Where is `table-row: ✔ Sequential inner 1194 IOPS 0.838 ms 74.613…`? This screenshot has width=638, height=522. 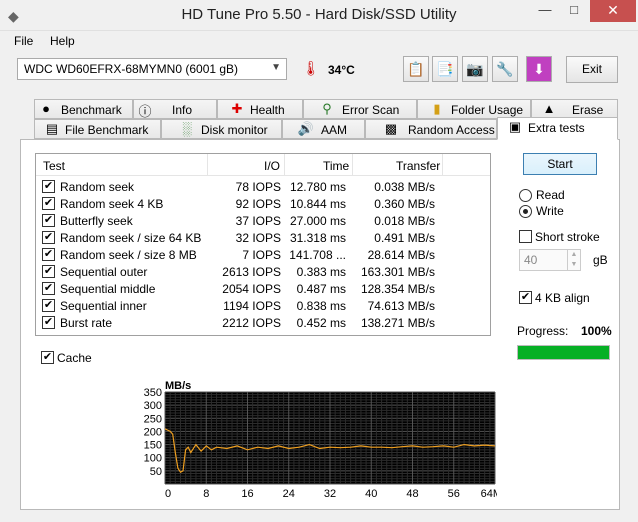
table-row: ✔ Sequential inner 1194 IOPS 0.838 ms 74.613… is located at coordinates (263, 305).